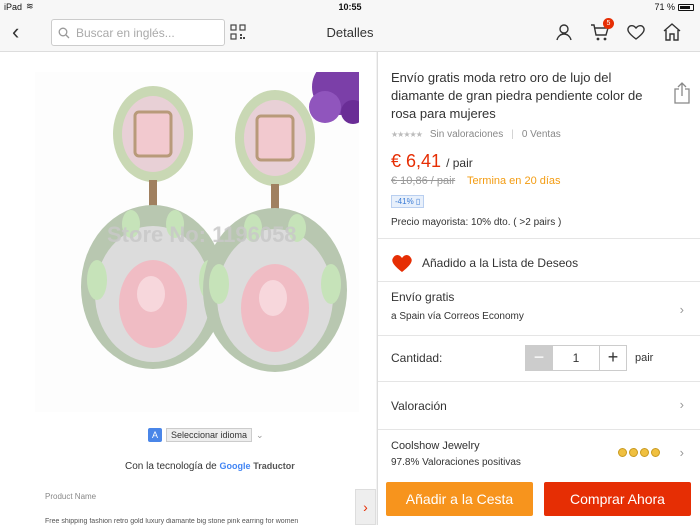  Describe the element at coordinates (459, 163) in the screenshot. I see `price-unit: / pair` at that location.